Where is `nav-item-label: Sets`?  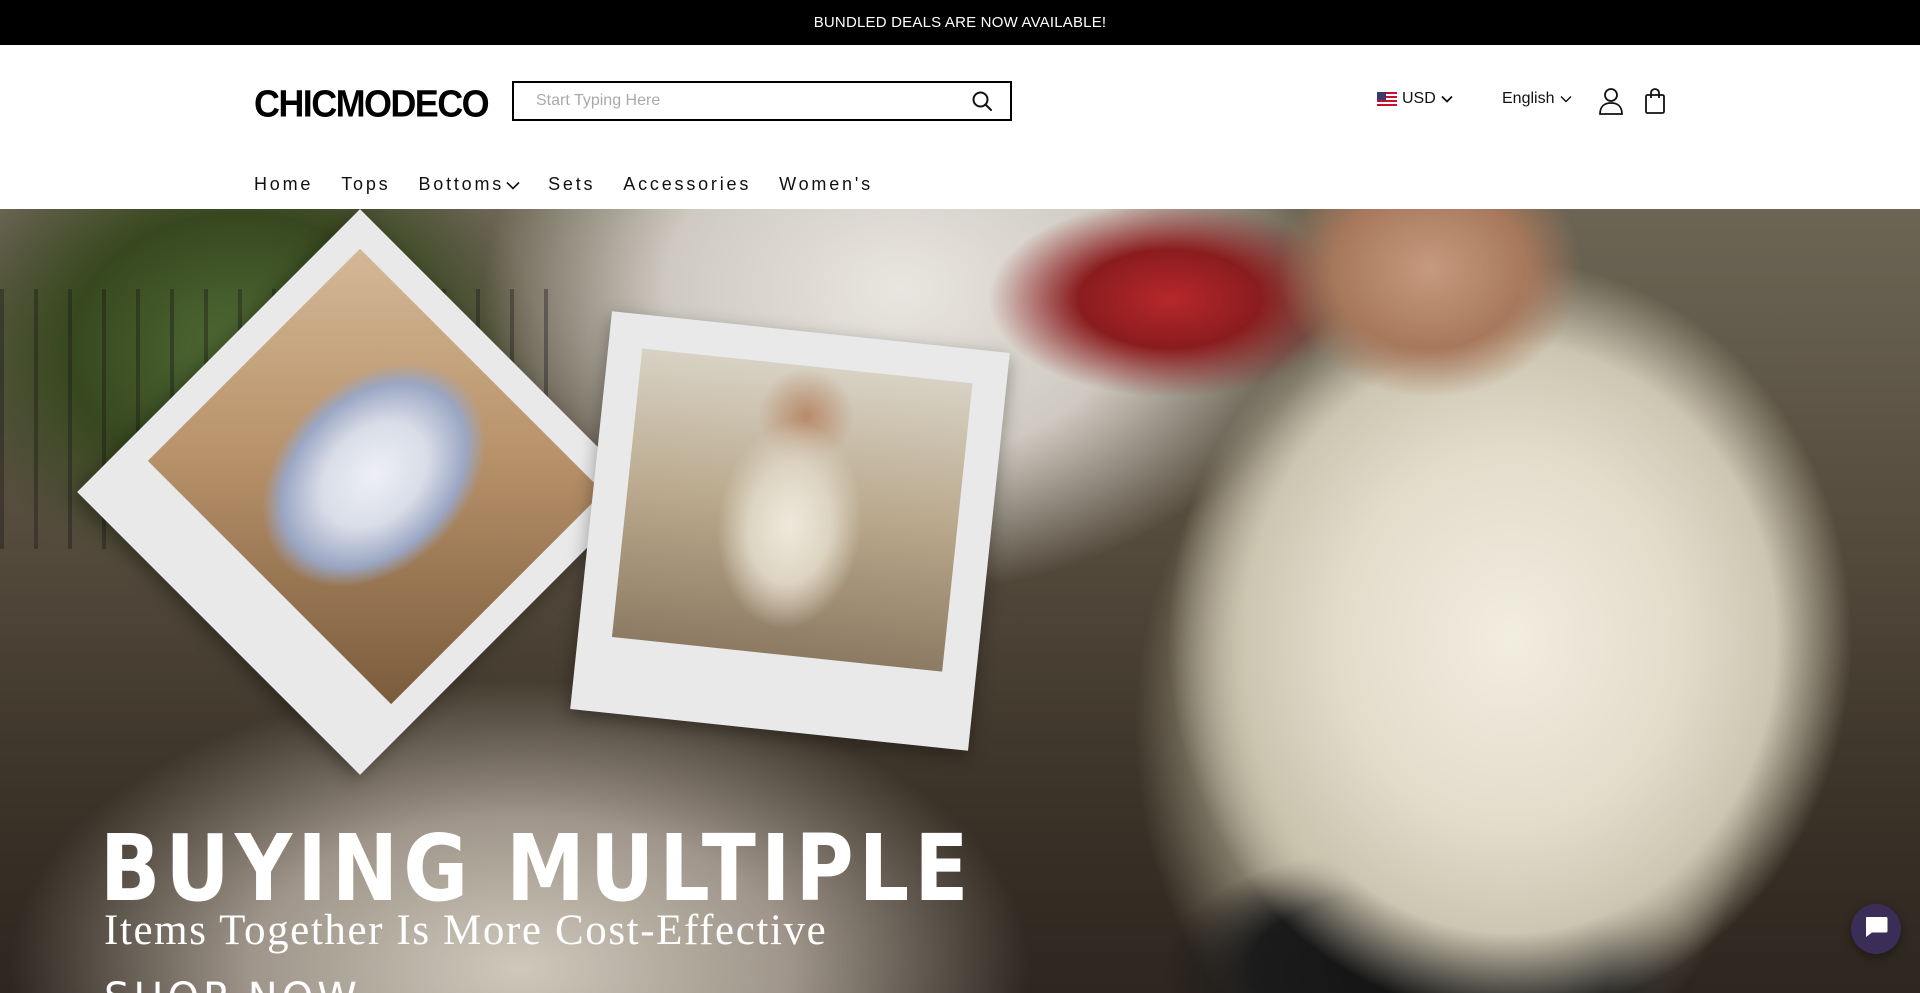
nav-item-label: Sets is located at coordinates (572, 183).